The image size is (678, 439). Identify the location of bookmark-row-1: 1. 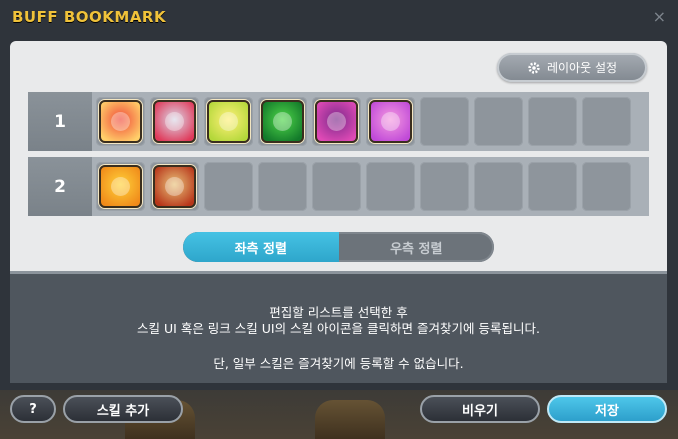
(338, 121).